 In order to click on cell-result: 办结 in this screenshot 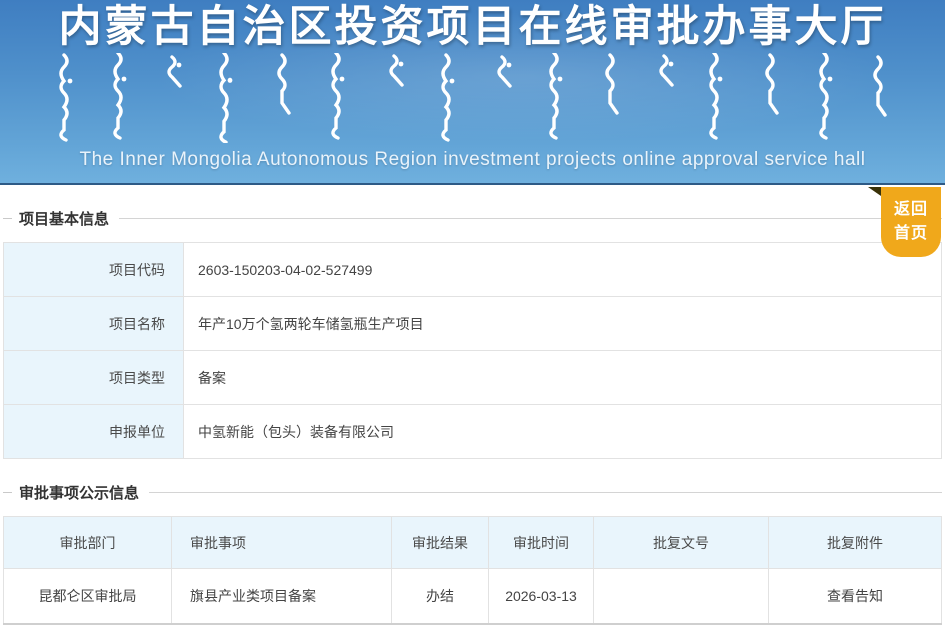, I will do `click(440, 596)`.